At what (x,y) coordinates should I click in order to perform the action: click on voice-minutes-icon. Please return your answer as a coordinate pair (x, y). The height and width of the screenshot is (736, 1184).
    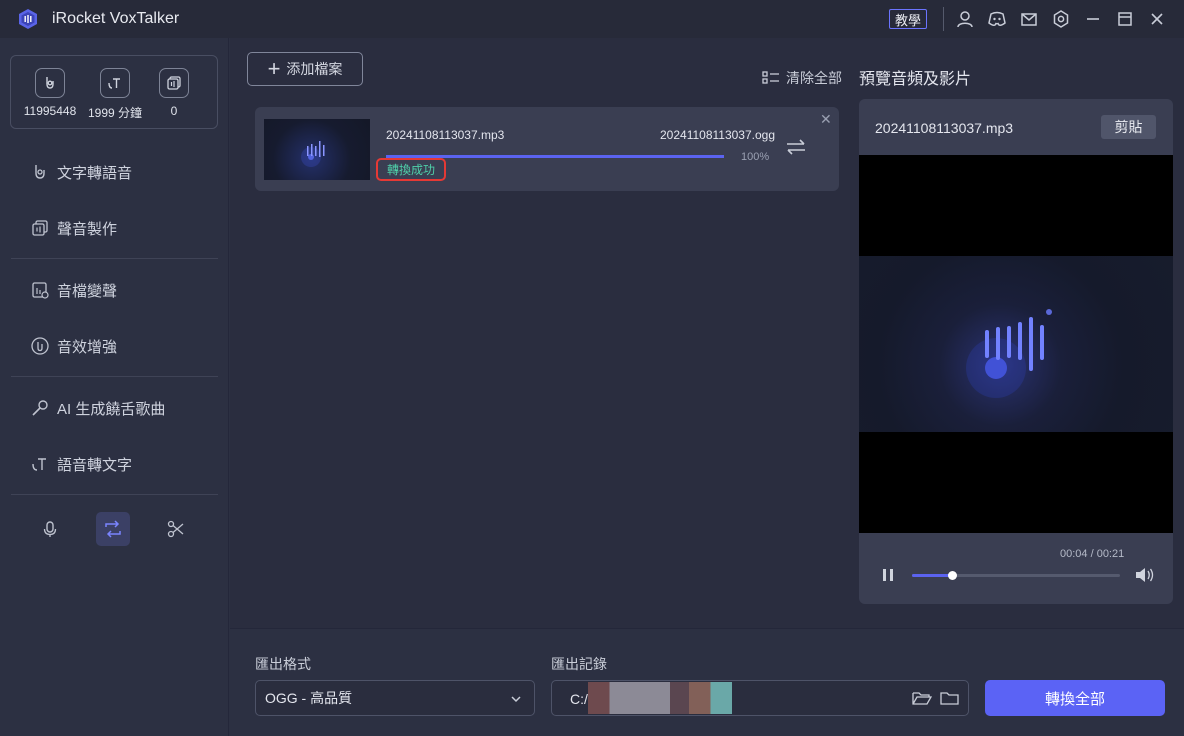
    Looking at the image, I should click on (115, 83).